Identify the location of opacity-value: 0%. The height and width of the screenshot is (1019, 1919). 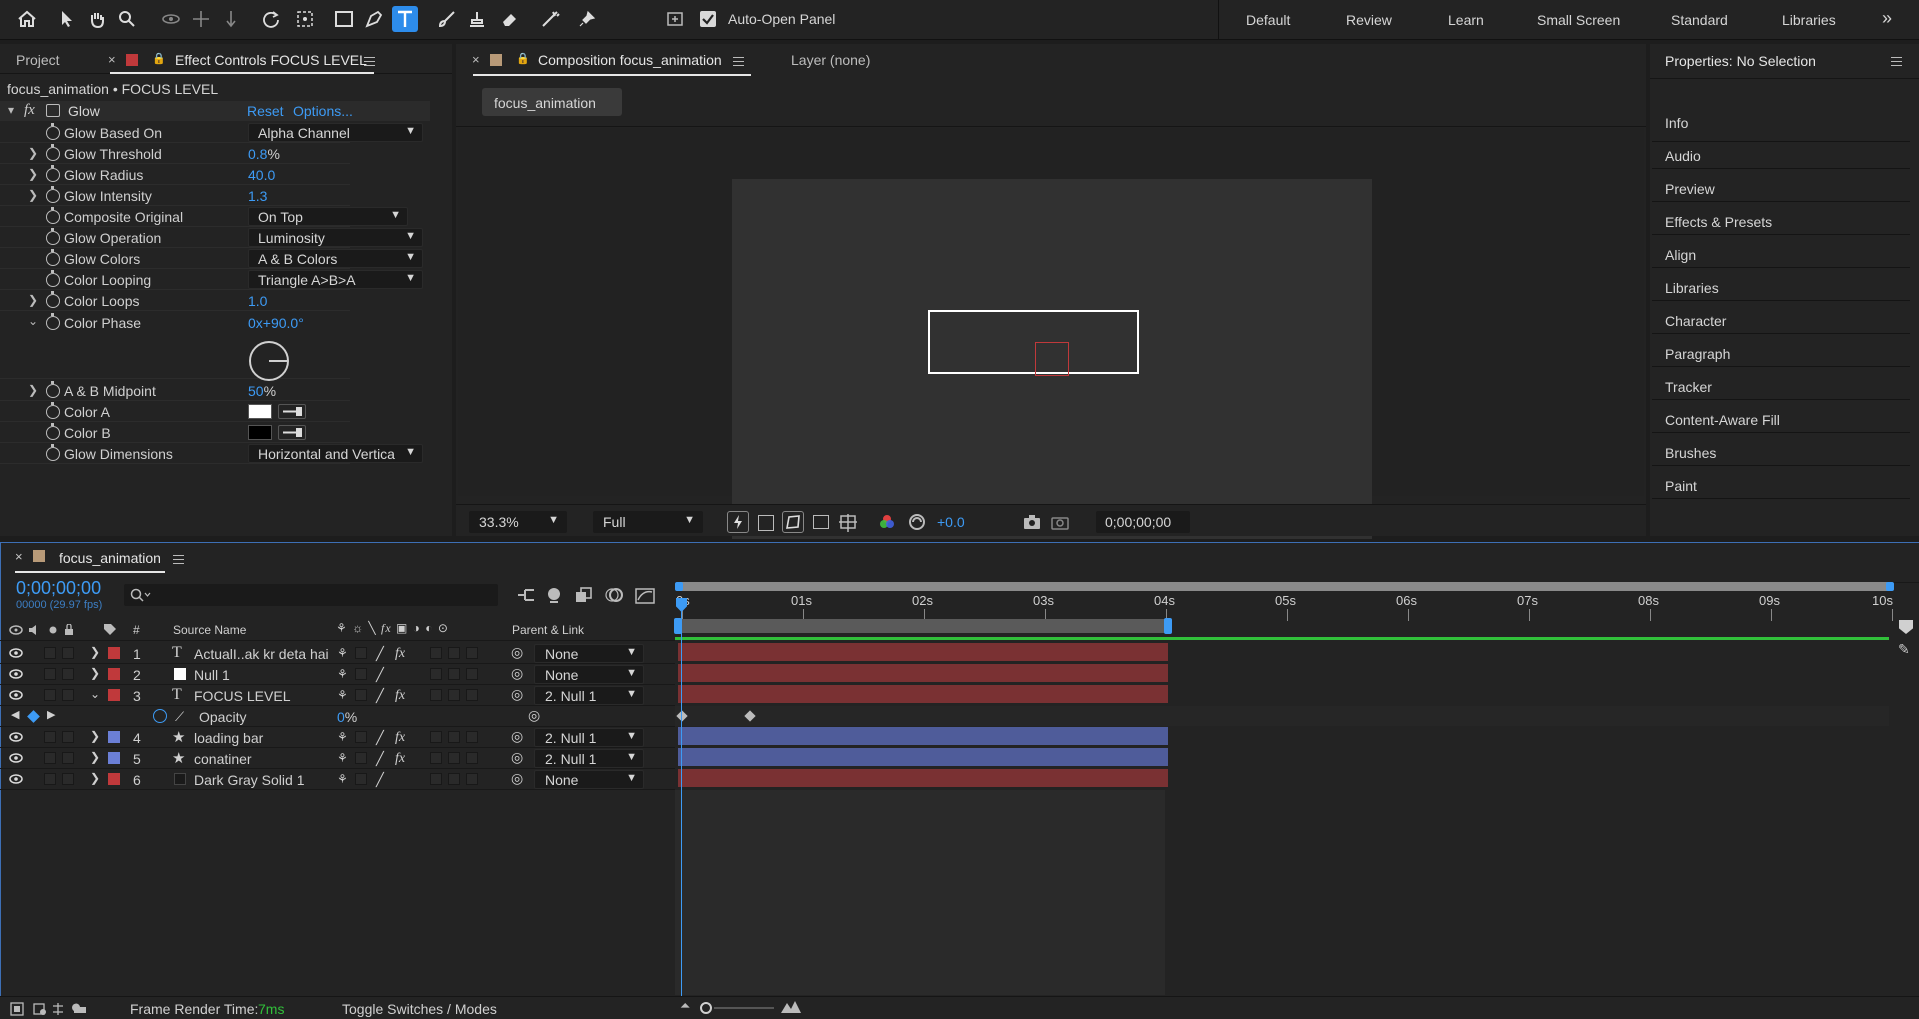
(347, 717).